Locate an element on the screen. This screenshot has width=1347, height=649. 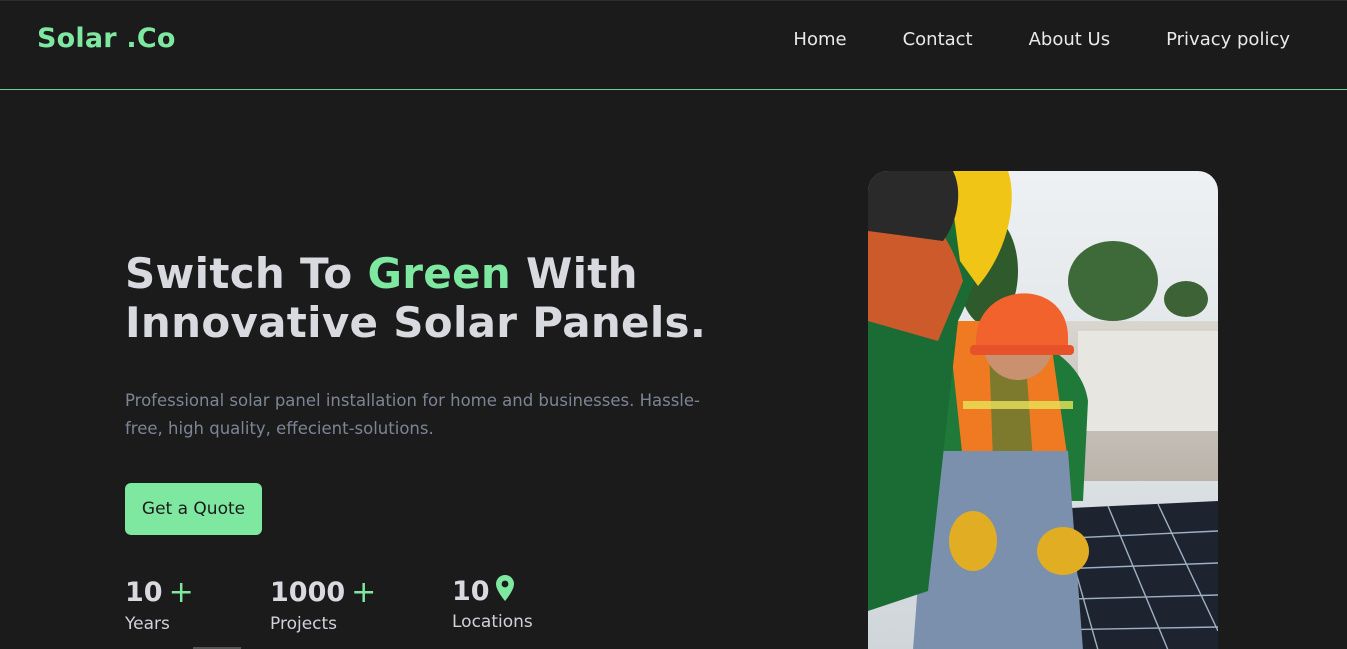
get-quote-button: Get a Quote is located at coordinates (193, 509).